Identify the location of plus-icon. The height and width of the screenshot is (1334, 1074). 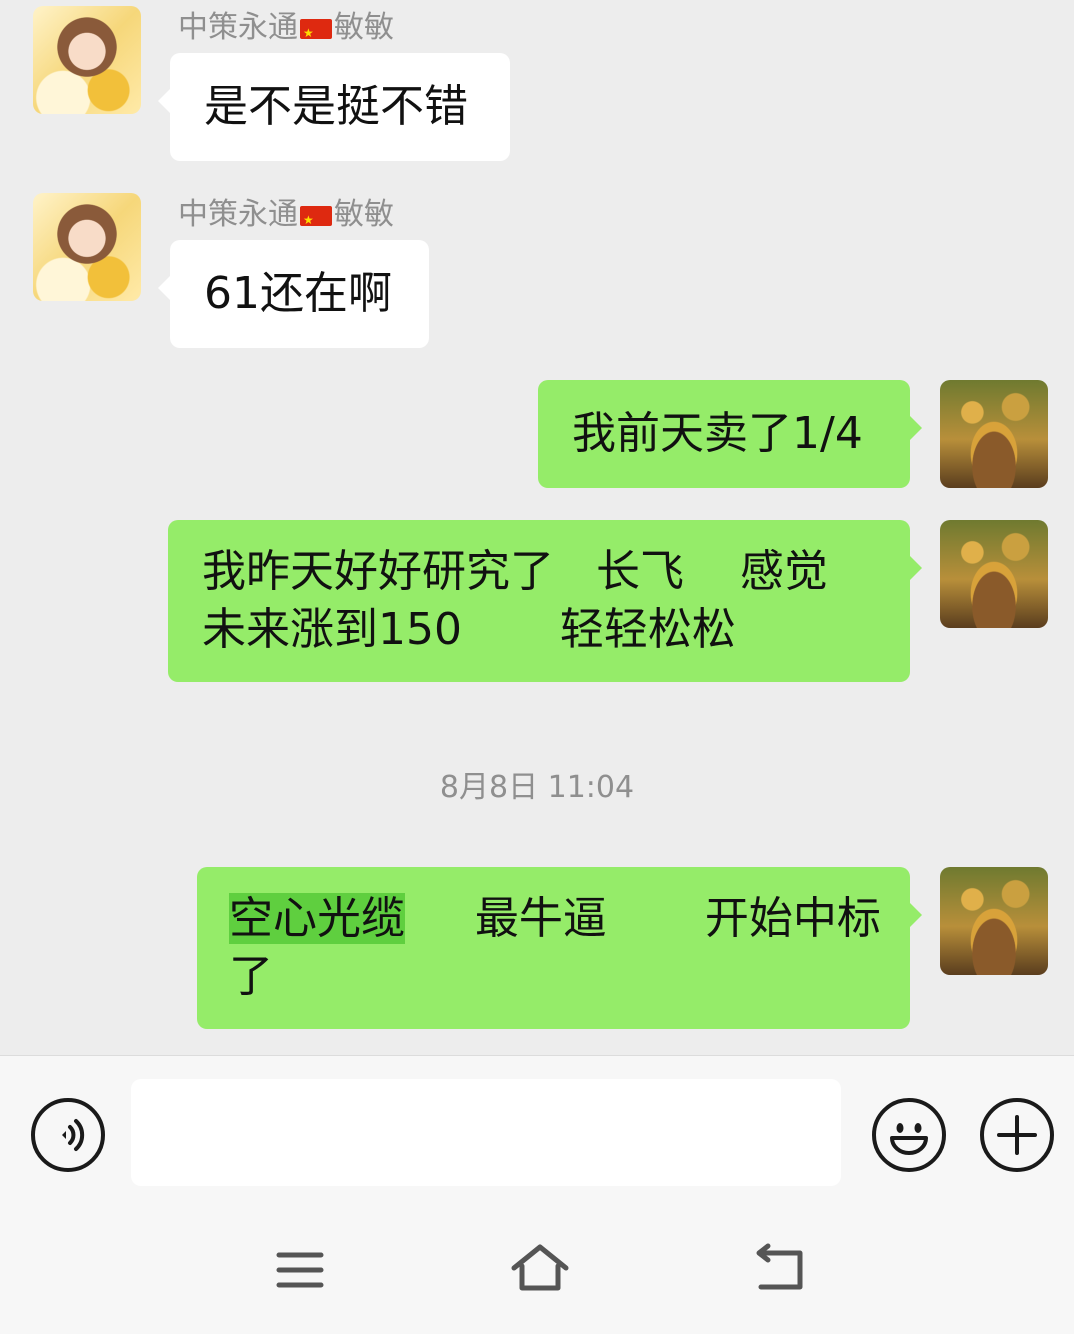
(1017, 1135).